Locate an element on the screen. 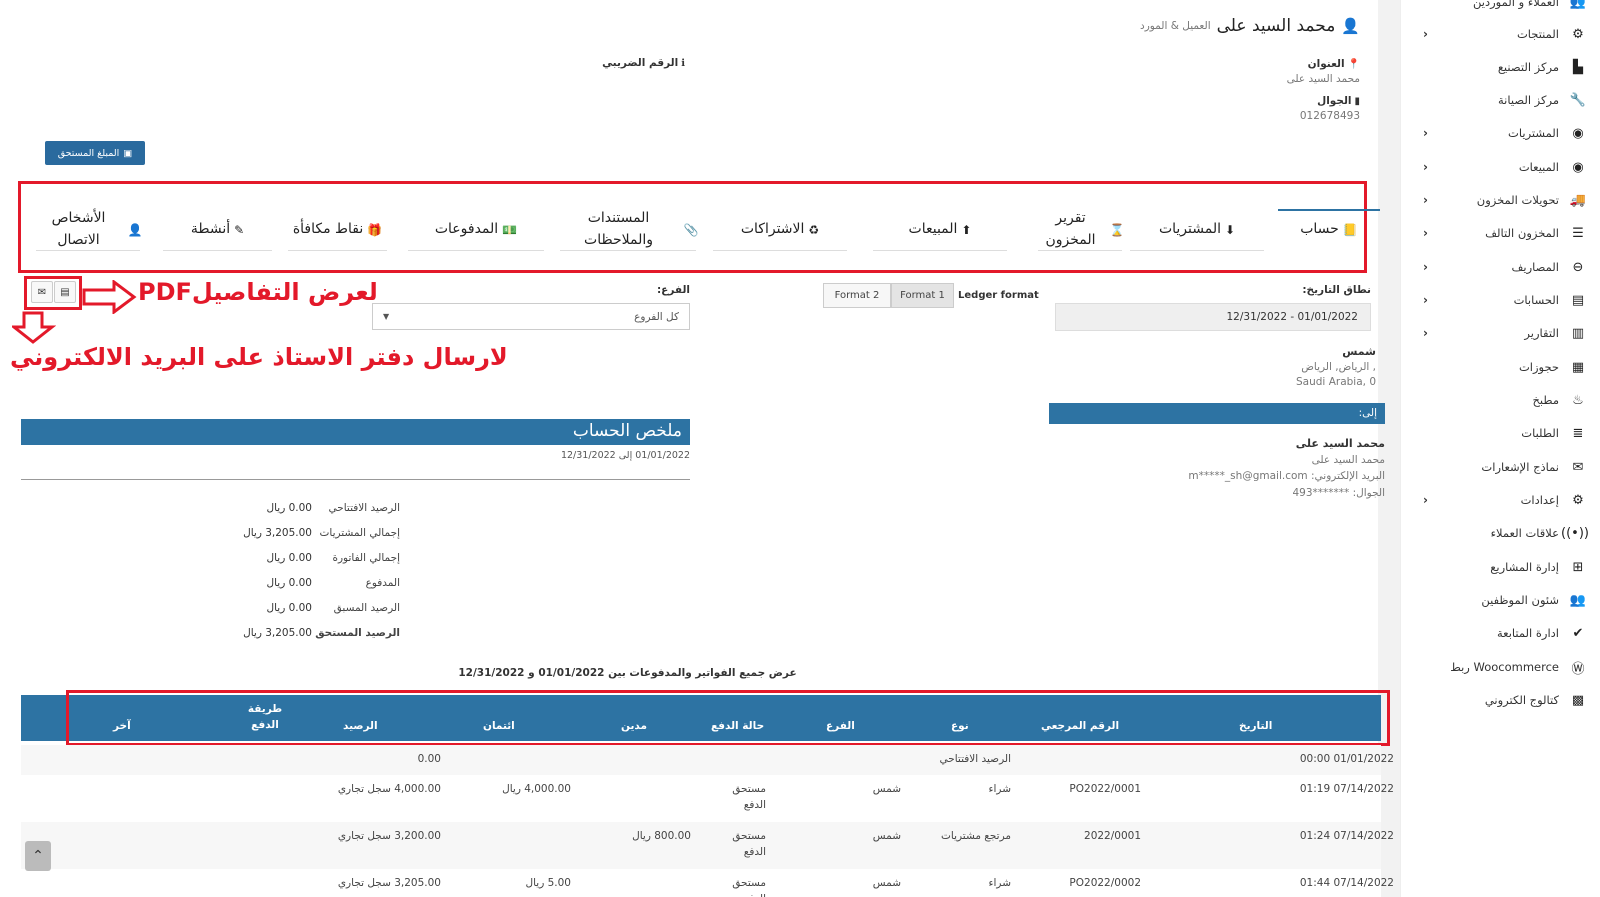 The height and width of the screenshot is (897, 1600). money-icon: 💵 is located at coordinates (510, 229).